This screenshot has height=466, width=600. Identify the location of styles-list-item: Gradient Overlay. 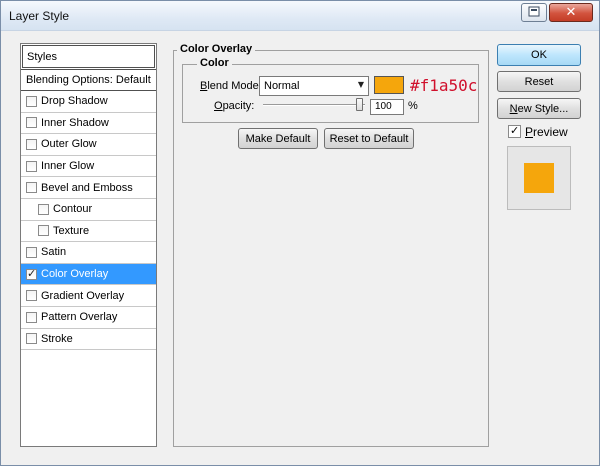
(88, 296).